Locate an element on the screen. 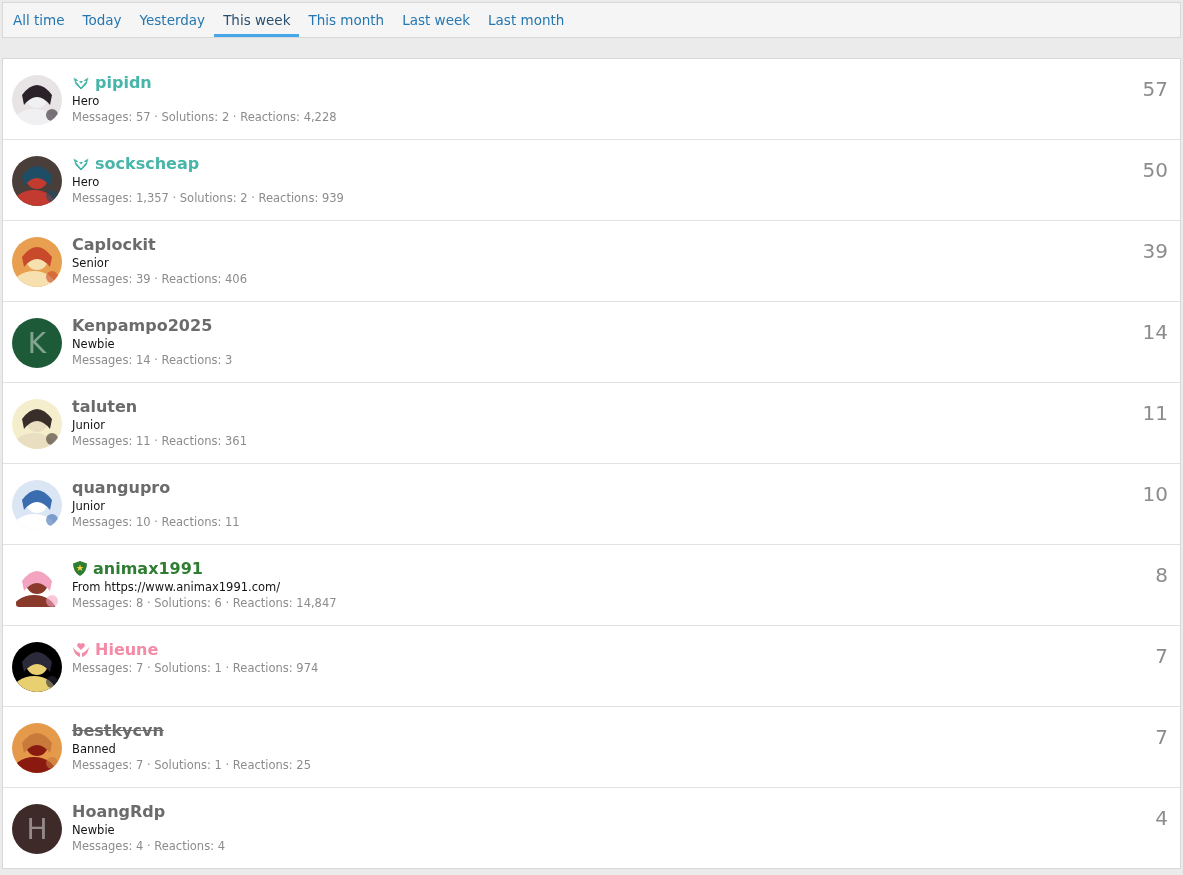 The height and width of the screenshot is (875, 1183). avatar: H is located at coordinates (37, 829).